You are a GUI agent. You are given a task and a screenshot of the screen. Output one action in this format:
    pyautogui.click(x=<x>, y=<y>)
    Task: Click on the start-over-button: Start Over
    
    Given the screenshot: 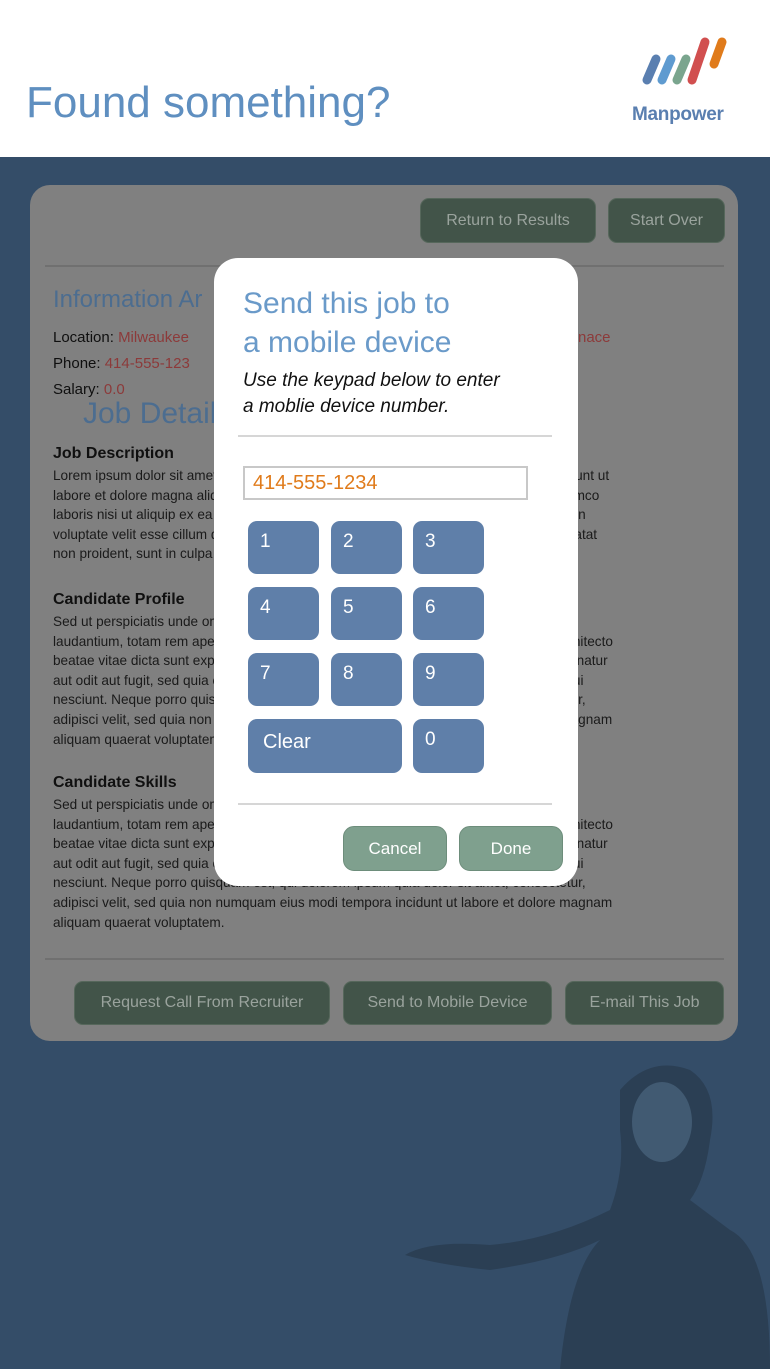 What is the action you would take?
    pyautogui.click(x=666, y=220)
    